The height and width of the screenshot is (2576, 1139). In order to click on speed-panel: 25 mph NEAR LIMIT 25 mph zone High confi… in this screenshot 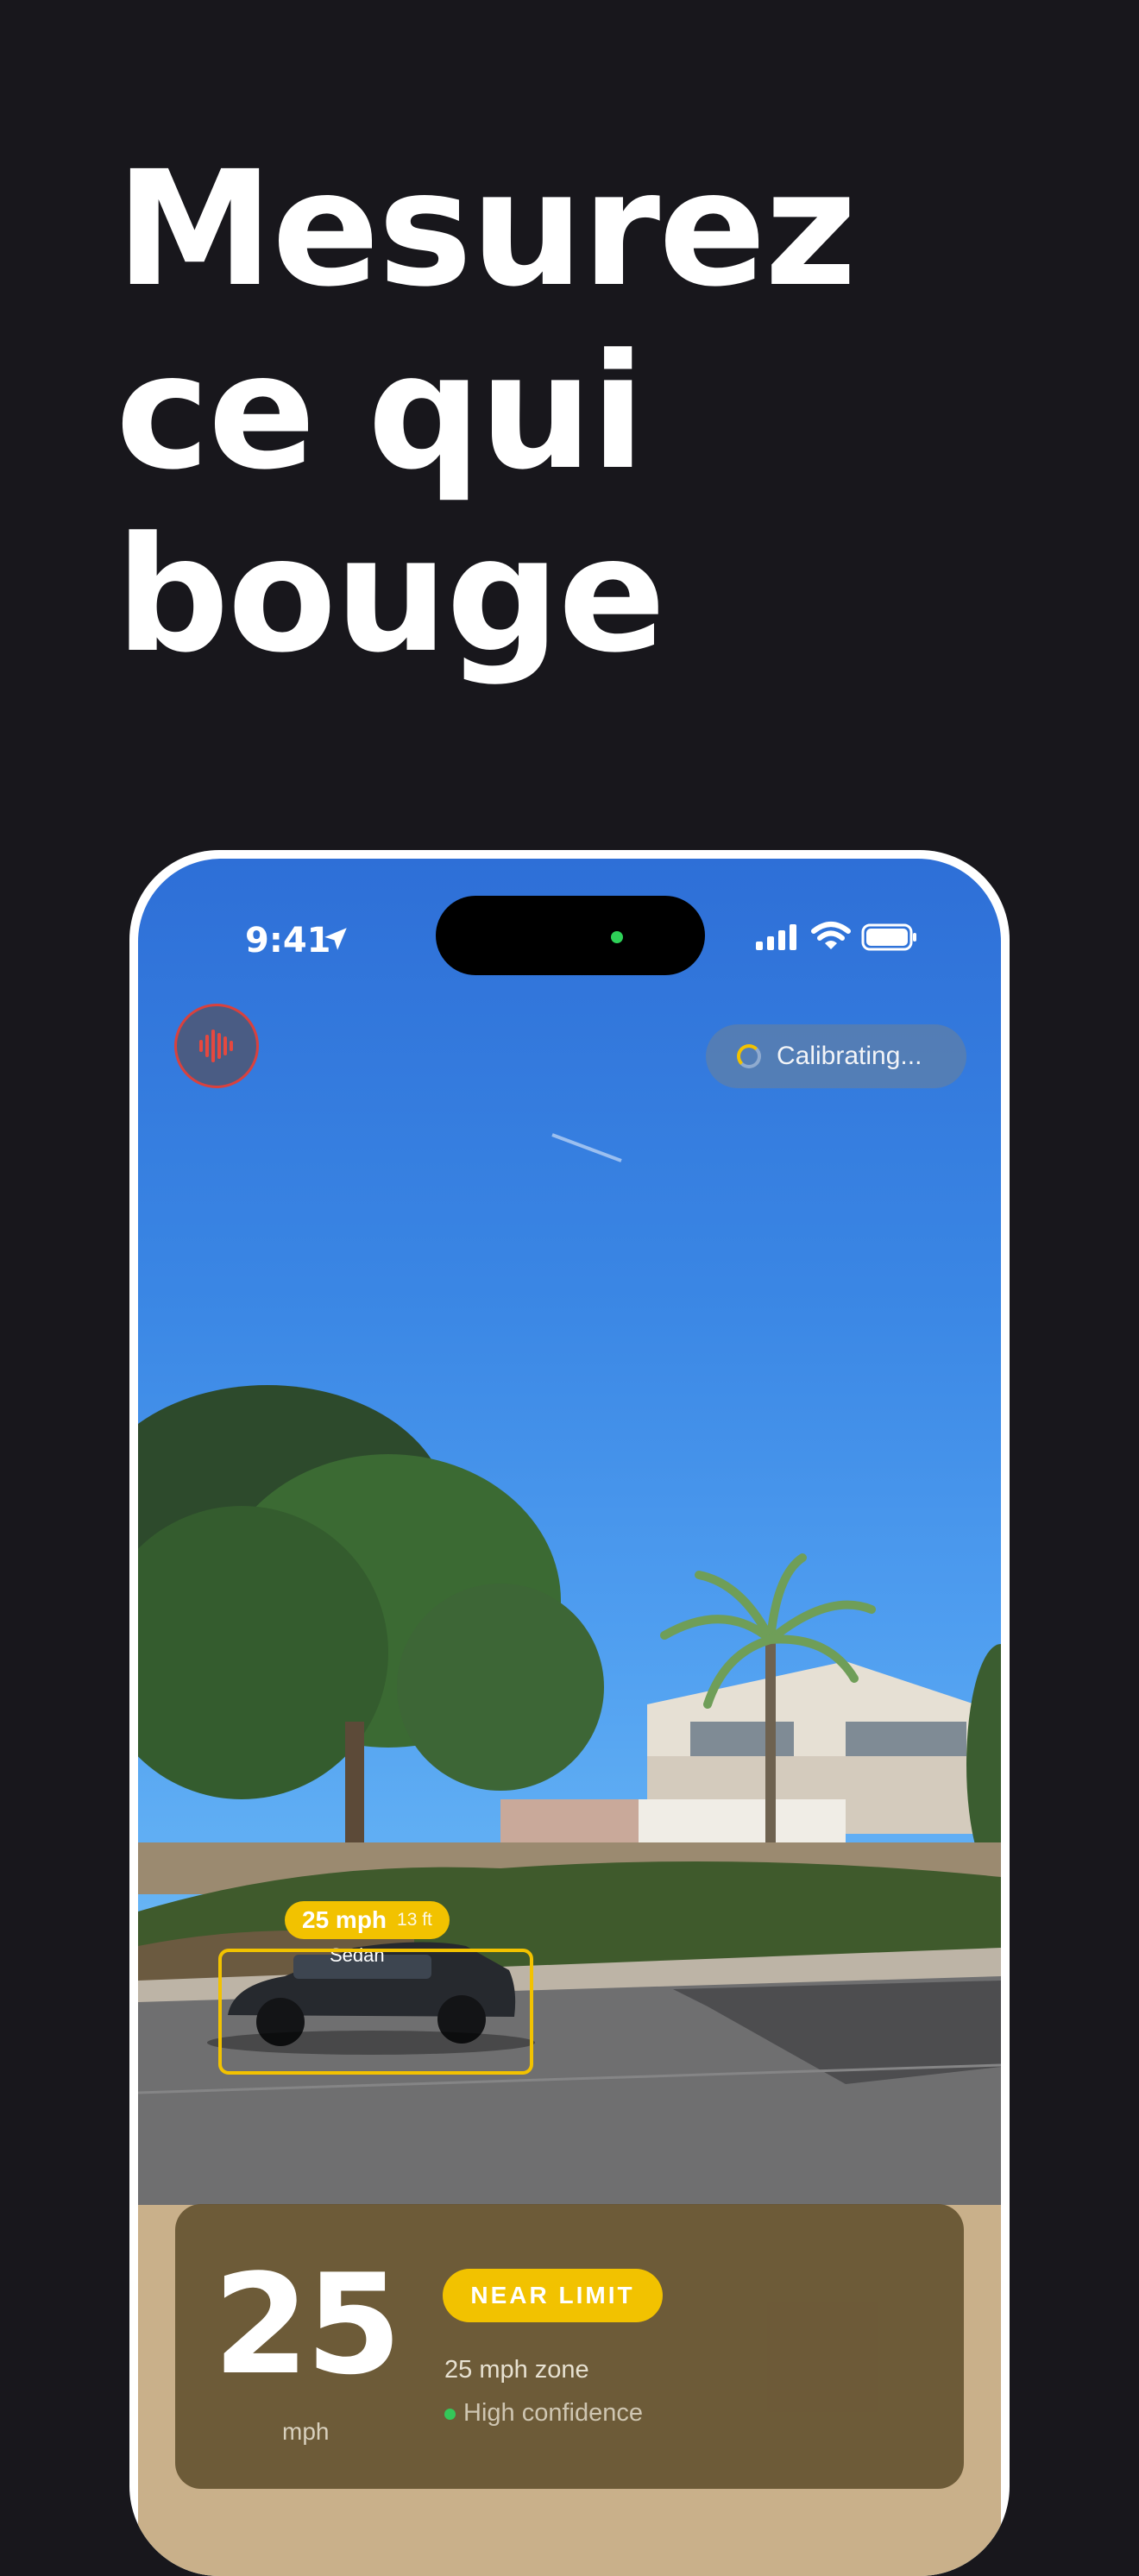, I will do `click(569, 2346)`.